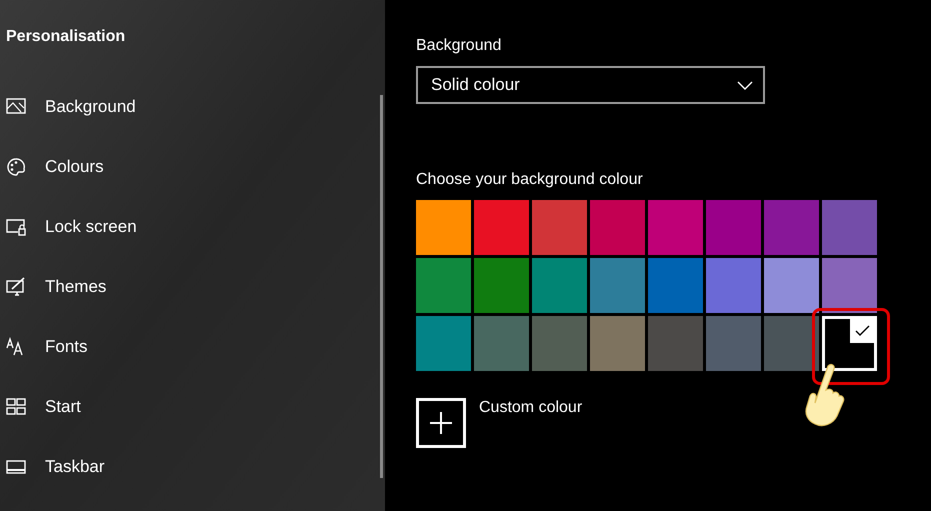 This screenshot has width=931, height=511. Describe the element at coordinates (68, 227) in the screenshot. I see `nav-item: Lock screen` at that location.